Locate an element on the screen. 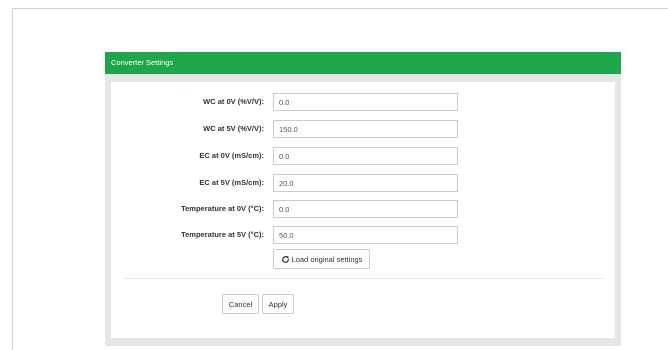 The width and height of the screenshot is (668, 350). temperature-0v-input is located at coordinates (365, 209).